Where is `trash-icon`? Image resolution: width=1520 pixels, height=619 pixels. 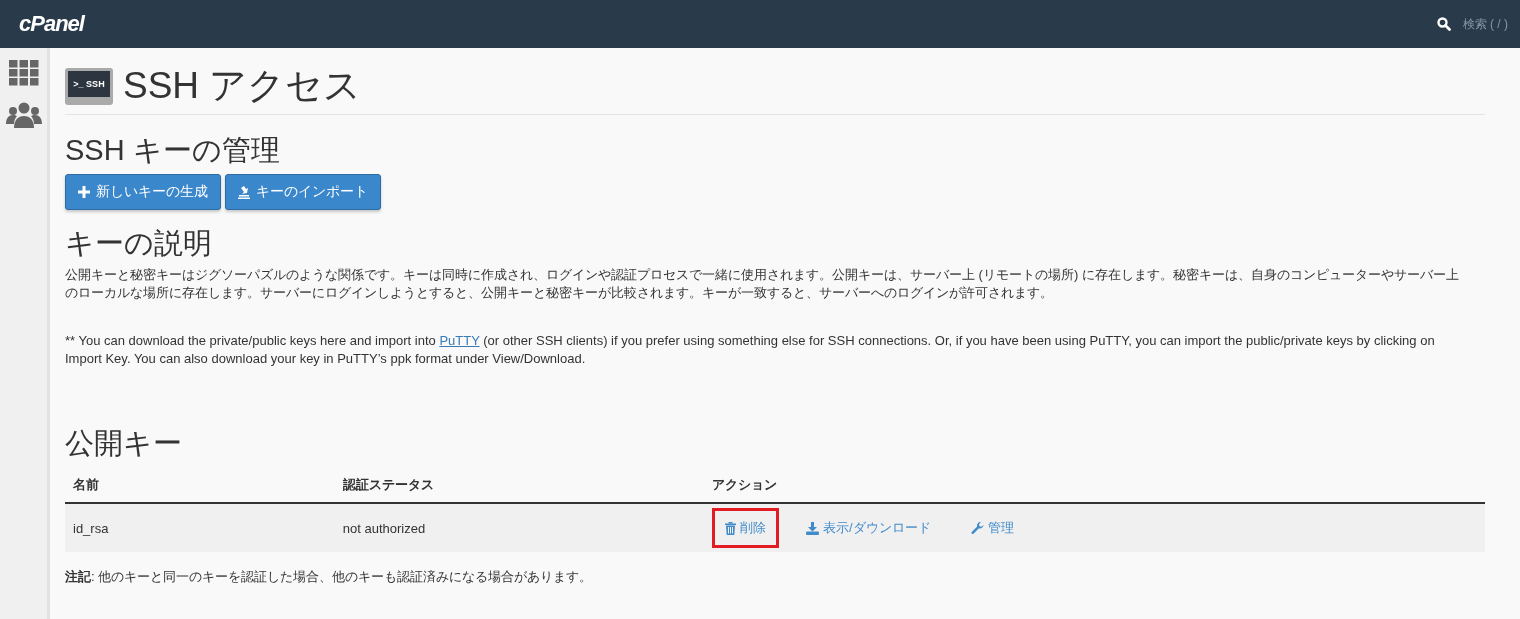 trash-icon is located at coordinates (730, 528).